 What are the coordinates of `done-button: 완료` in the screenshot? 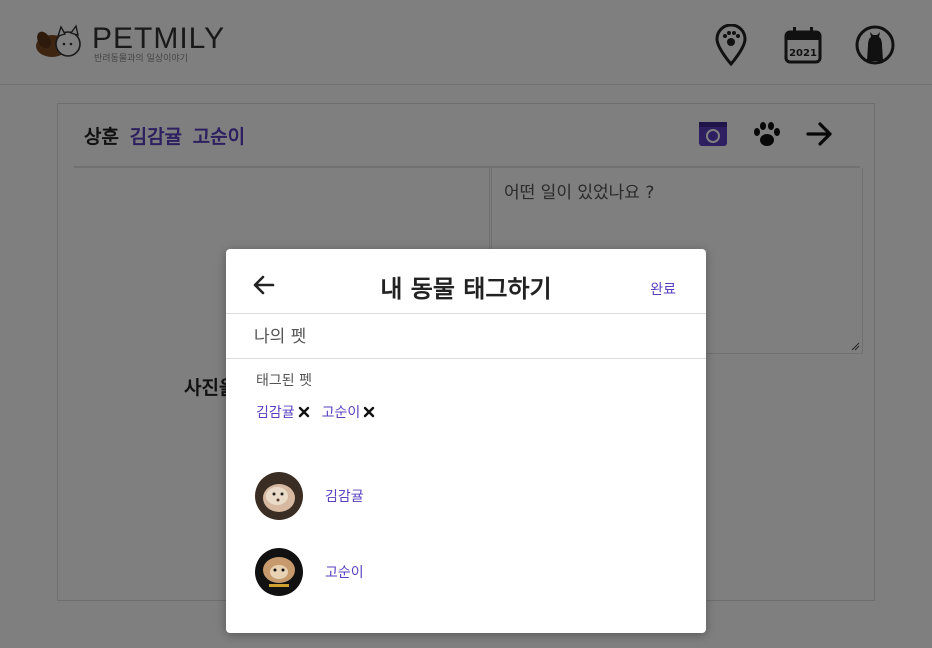 It's located at (663, 289).